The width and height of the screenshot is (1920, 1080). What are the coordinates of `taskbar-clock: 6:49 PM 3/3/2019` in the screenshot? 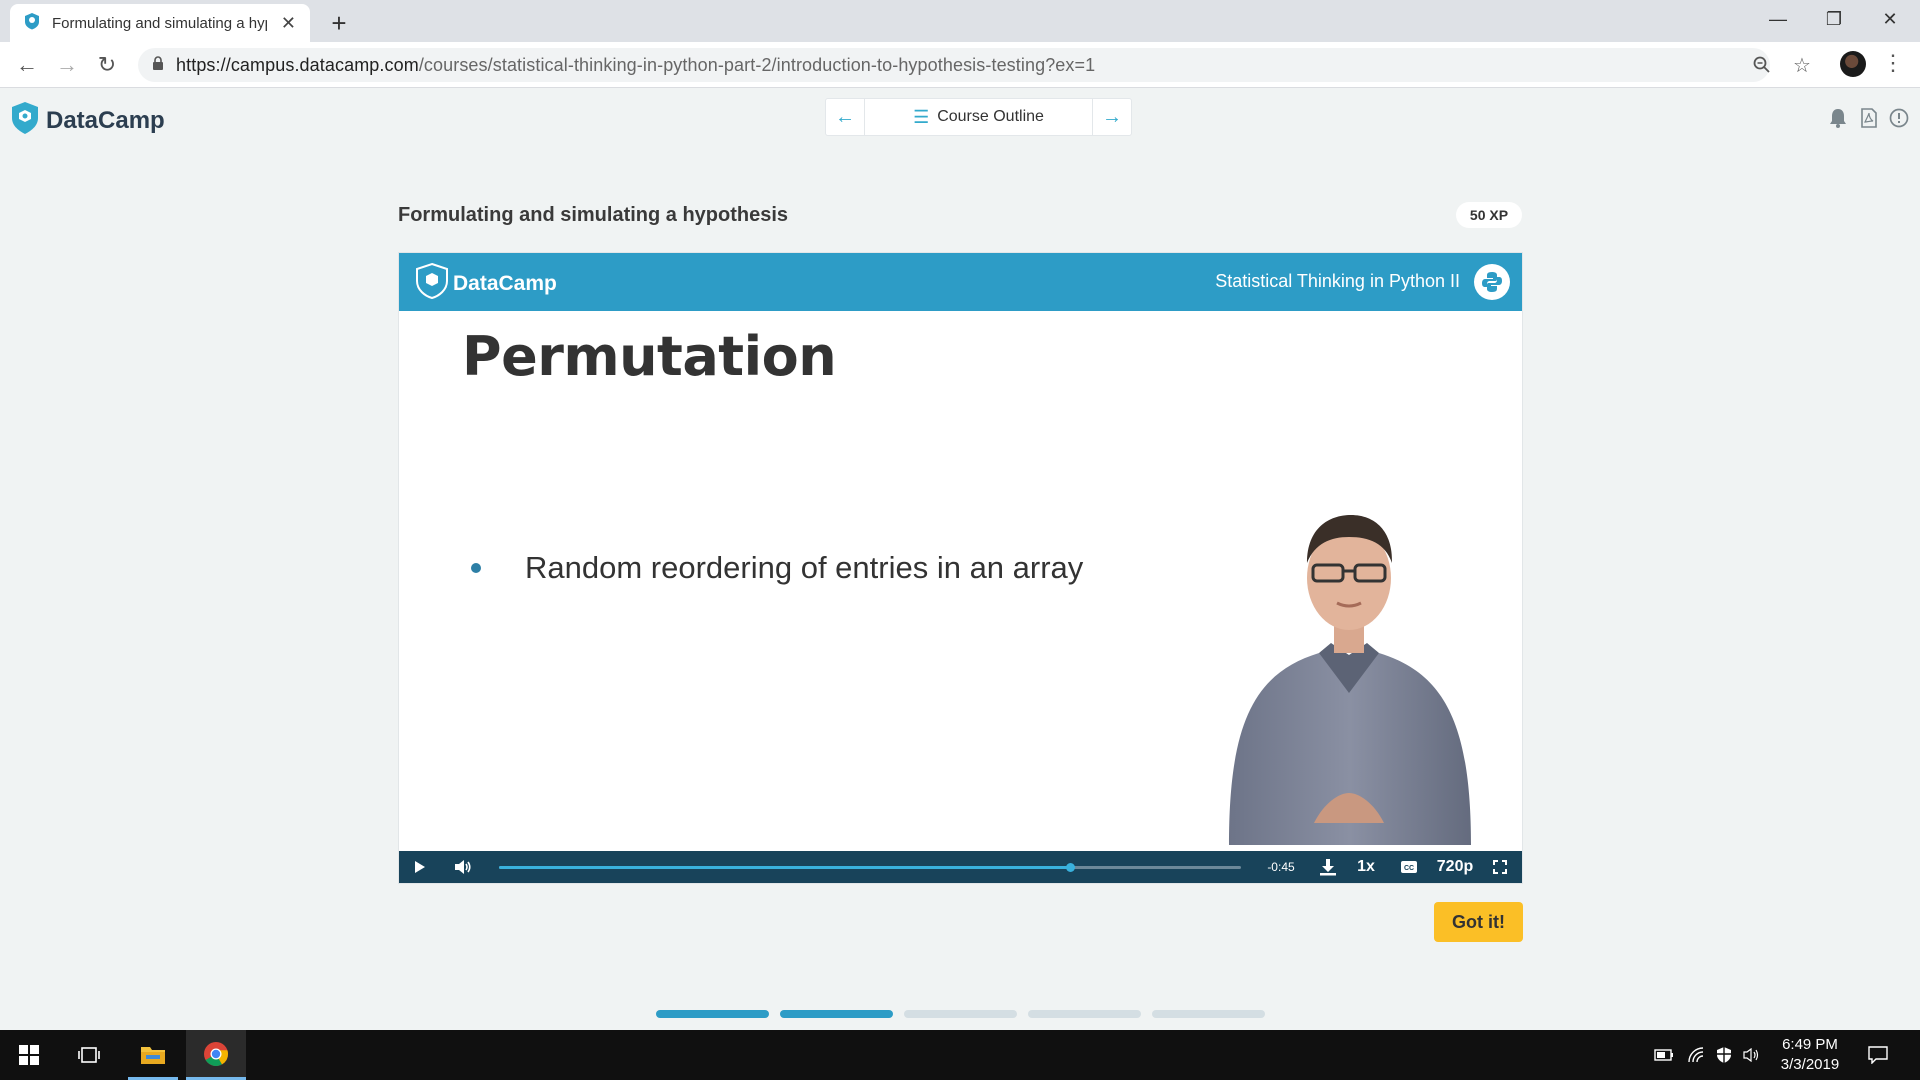 It's located at (1810, 1055).